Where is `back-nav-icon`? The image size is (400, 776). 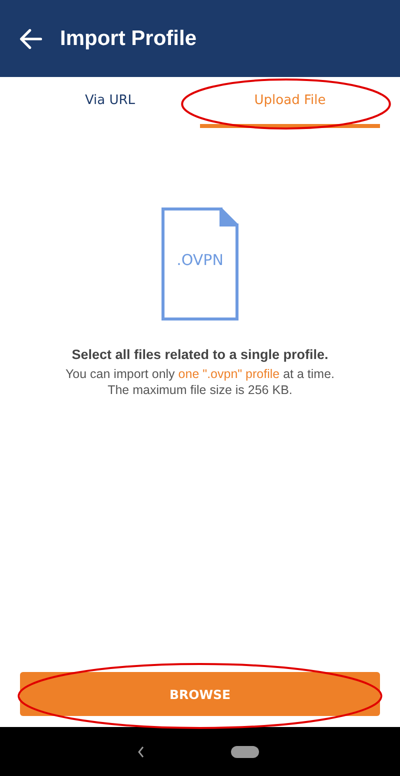 back-nav-icon is located at coordinates (141, 752).